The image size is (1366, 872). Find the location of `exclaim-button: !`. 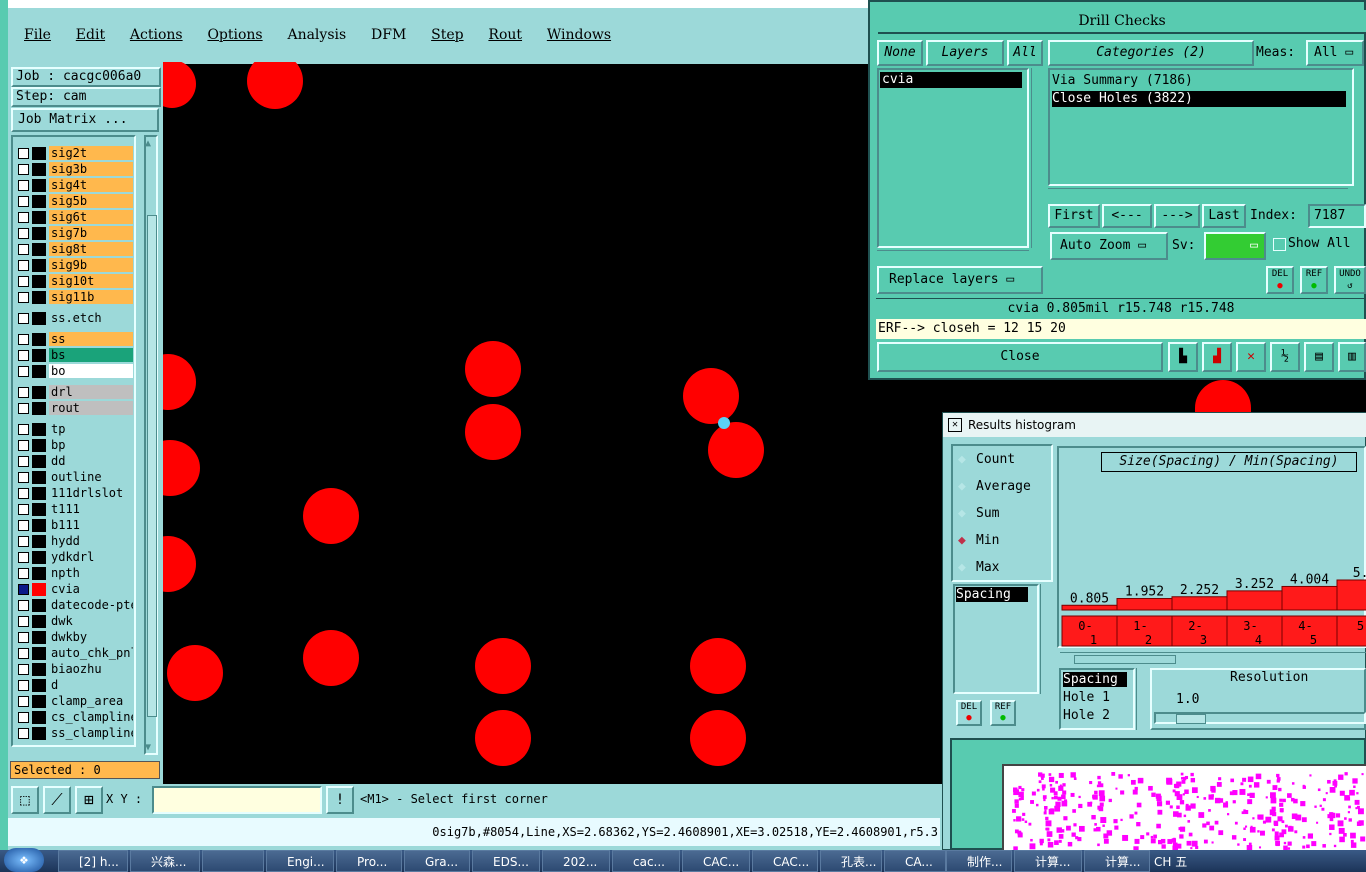

exclaim-button: ! is located at coordinates (340, 800).